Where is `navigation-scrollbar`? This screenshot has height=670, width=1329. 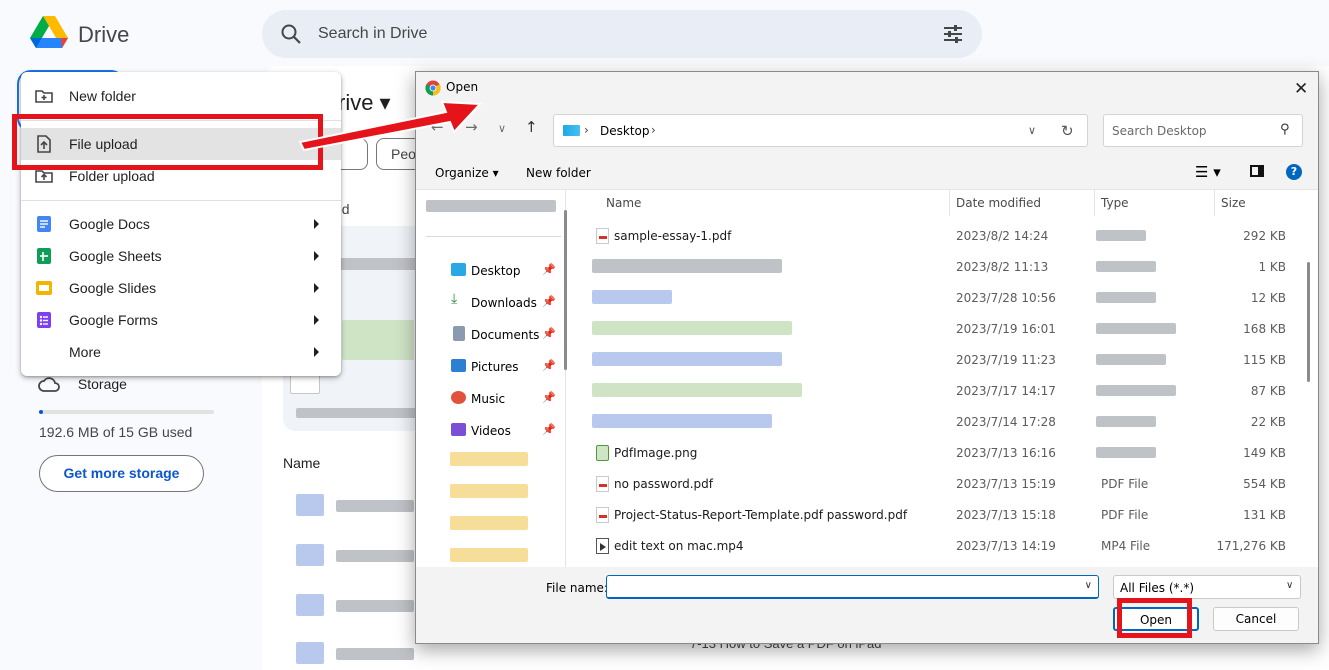
navigation-scrollbar is located at coordinates (565, 290).